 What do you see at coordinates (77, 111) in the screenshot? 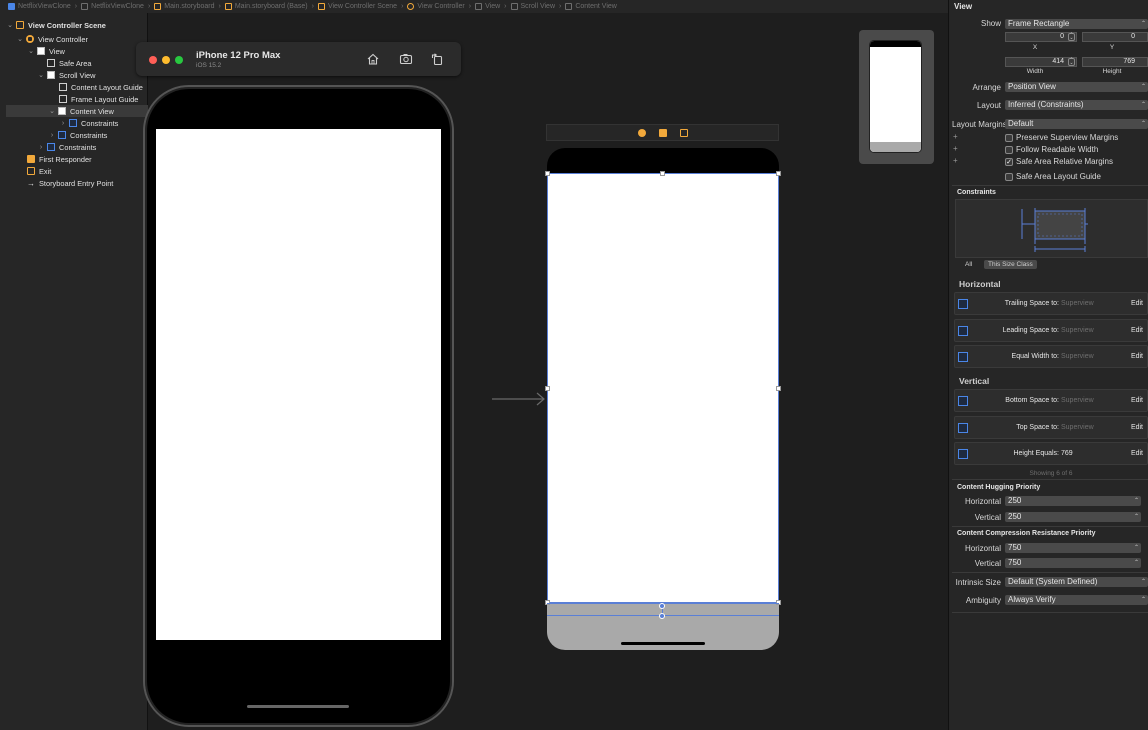
I see `outline-content-view: ⌄ Content View` at bounding box center [77, 111].